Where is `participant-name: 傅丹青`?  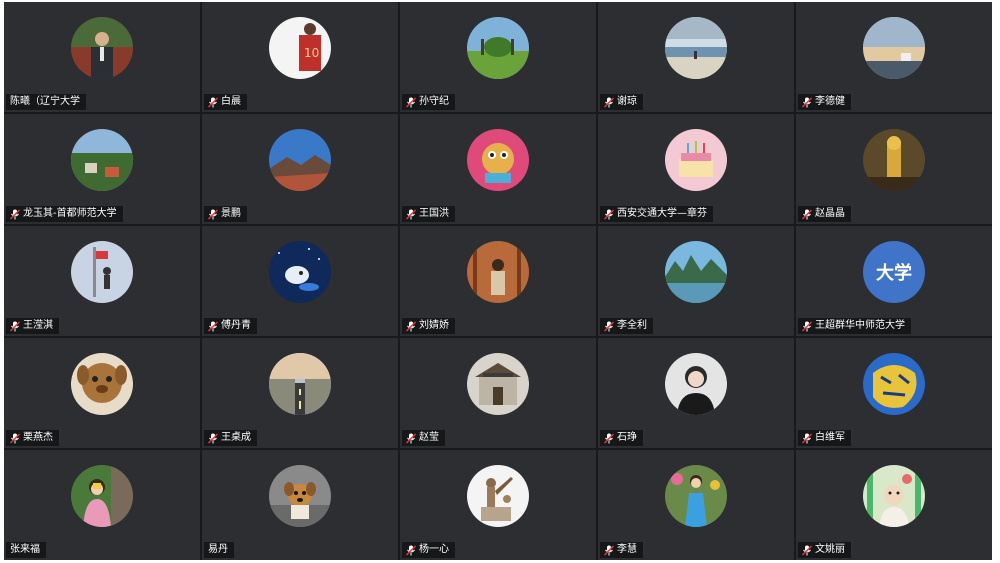
participant-name: 傅丹青 is located at coordinates (236, 325).